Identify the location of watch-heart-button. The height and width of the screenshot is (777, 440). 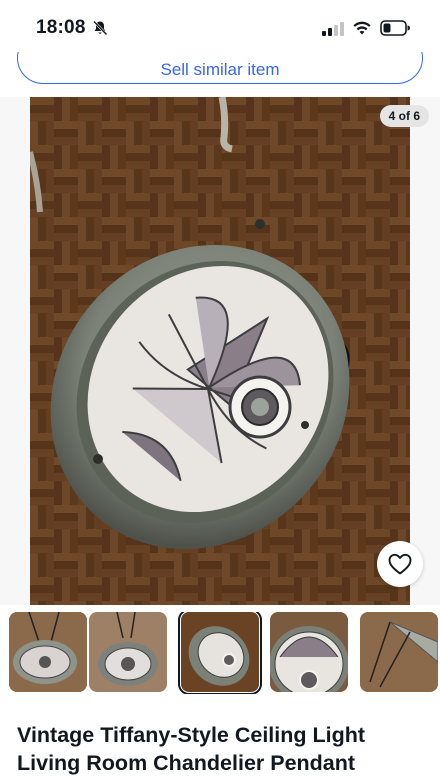
(400, 564).